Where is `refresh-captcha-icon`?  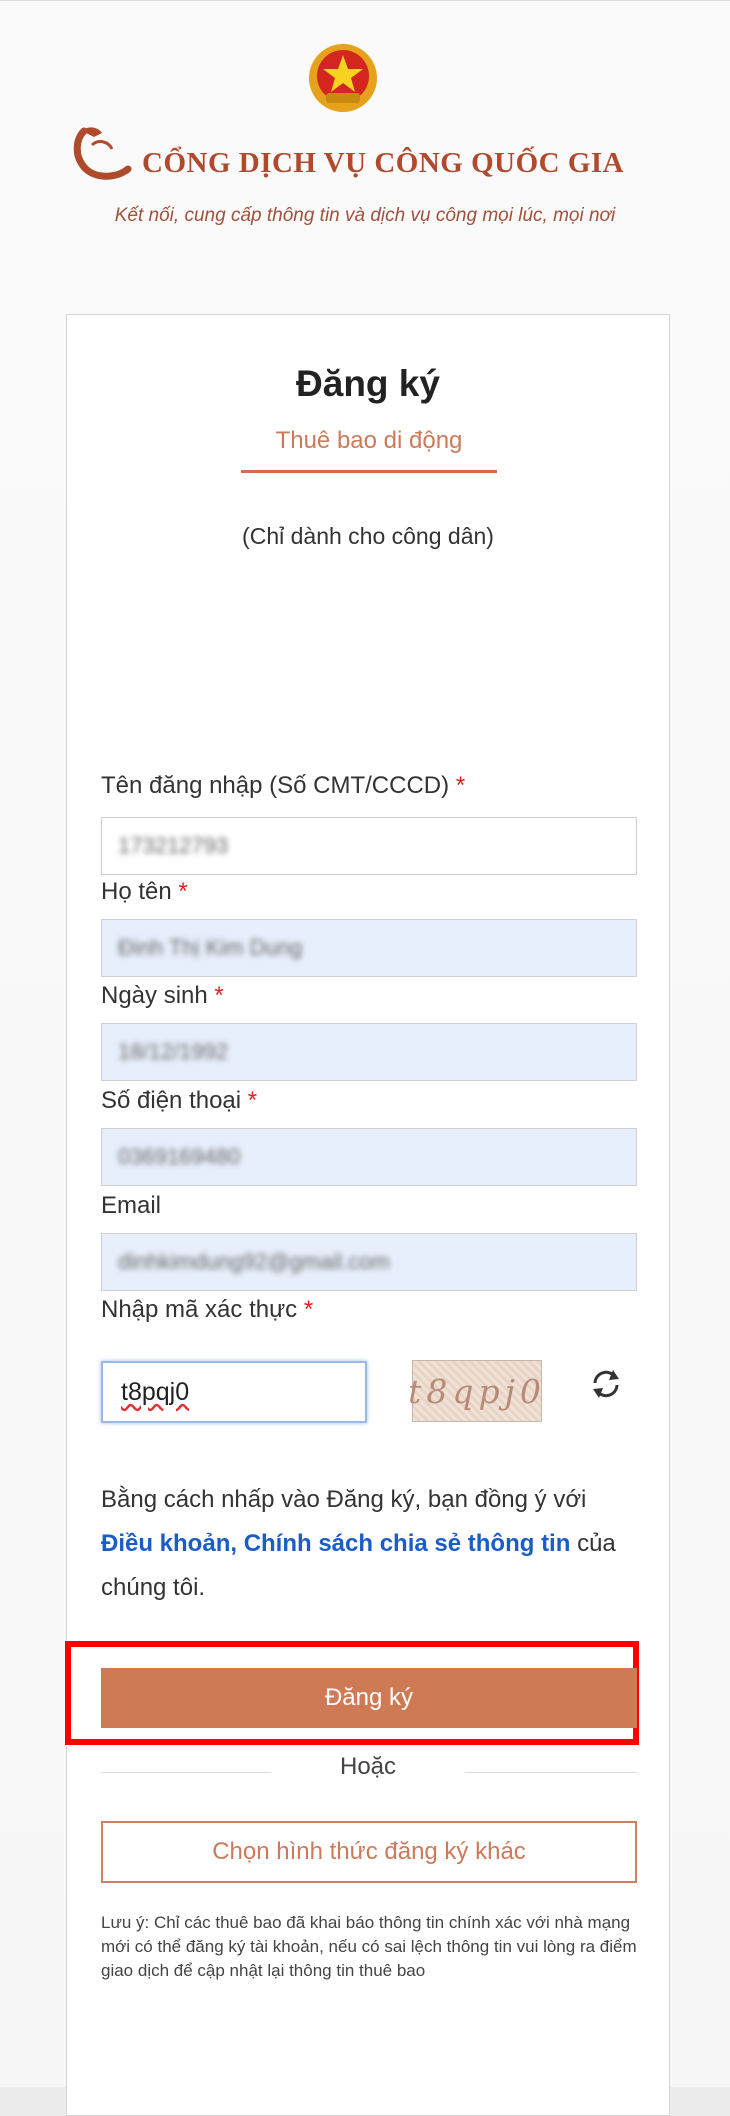
refresh-captcha-icon is located at coordinates (606, 1384).